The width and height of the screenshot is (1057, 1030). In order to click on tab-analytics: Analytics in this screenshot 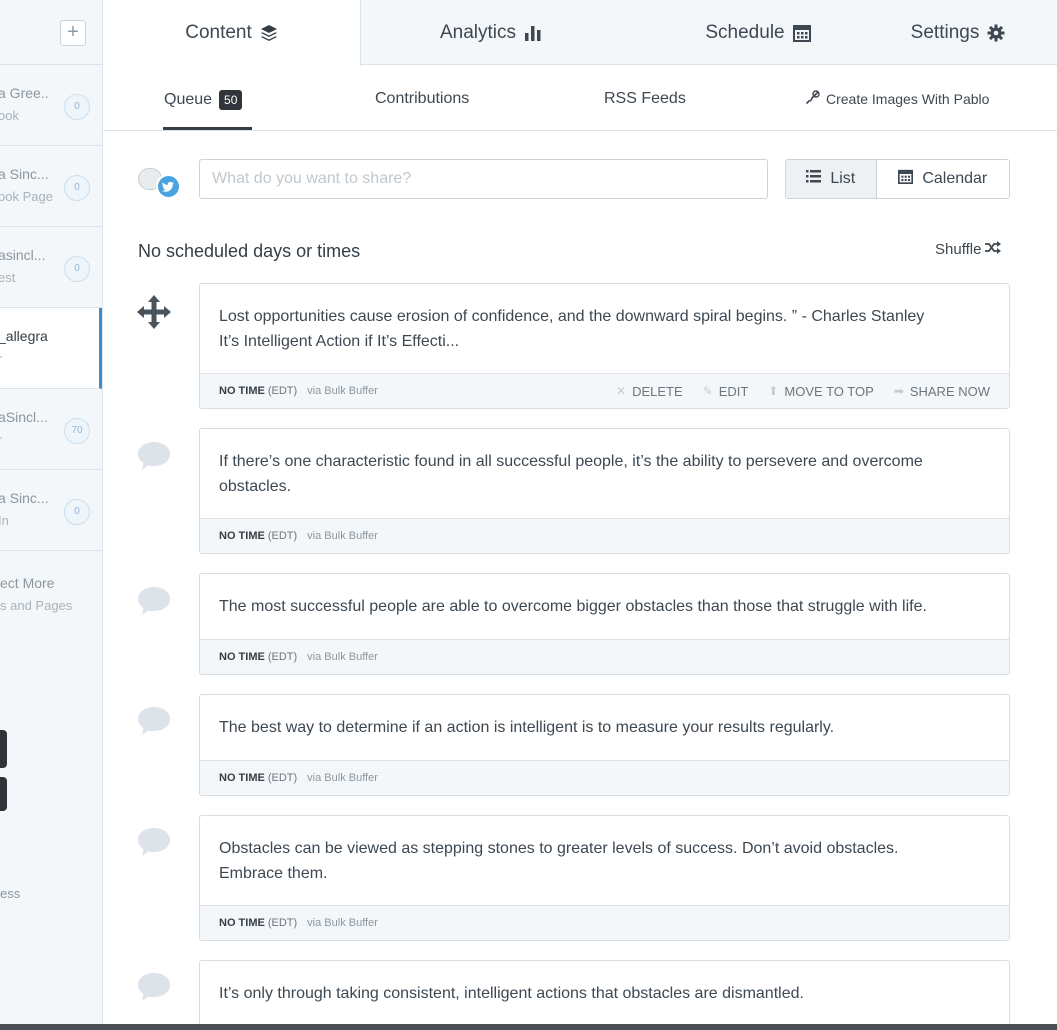, I will do `click(491, 32)`.